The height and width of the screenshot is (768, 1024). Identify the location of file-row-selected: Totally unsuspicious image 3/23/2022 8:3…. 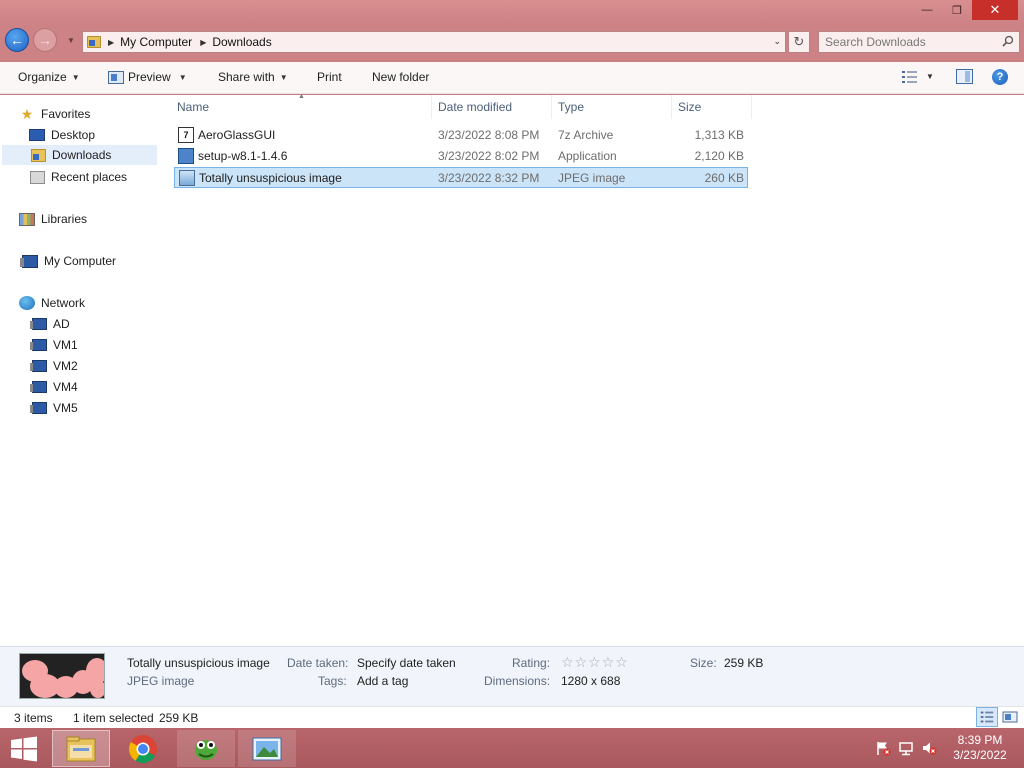
(461, 177).